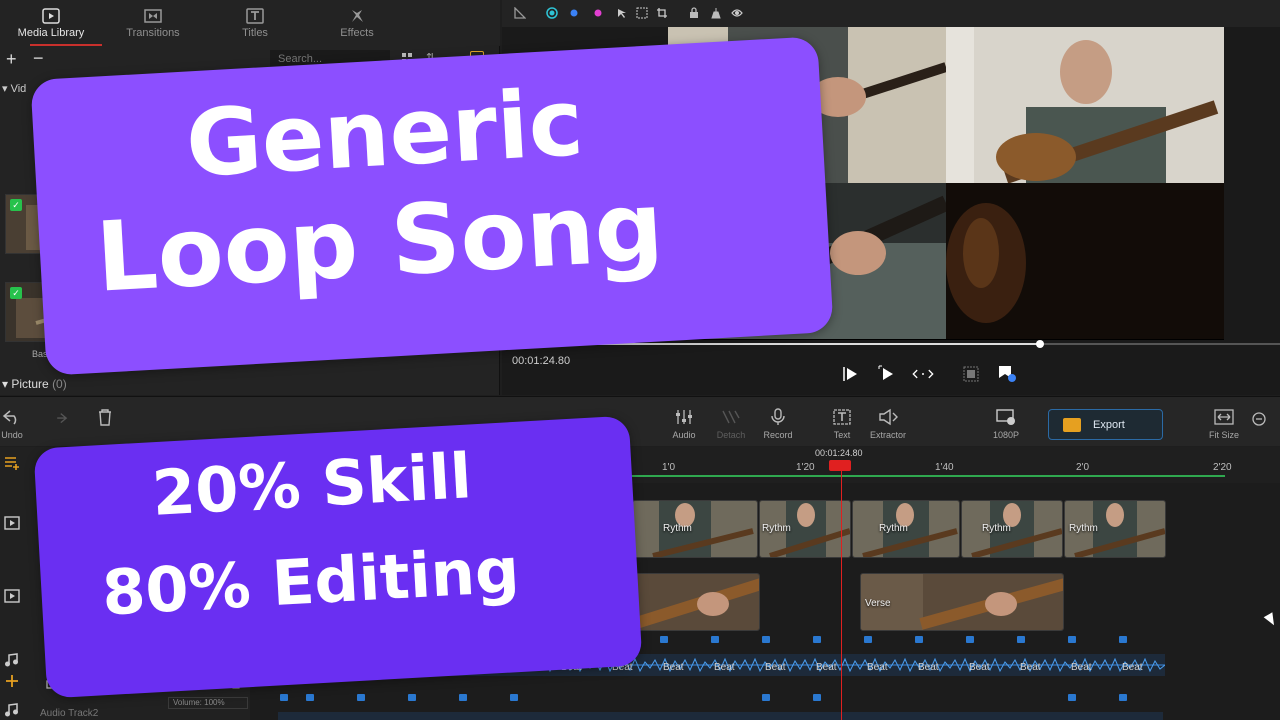 The width and height of the screenshot is (1280, 720). I want to click on undo-icon, so click(9, 417).